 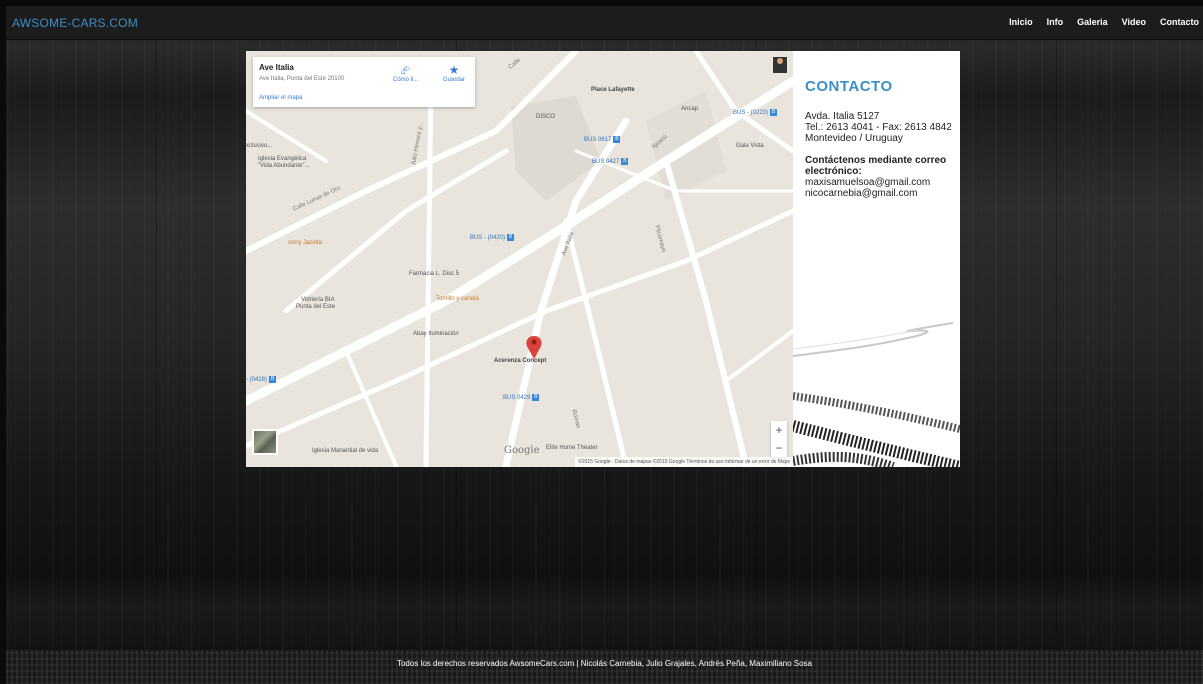 I want to click on brand-logo: AWSOME-CARS.COM, so click(x=75, y=23).